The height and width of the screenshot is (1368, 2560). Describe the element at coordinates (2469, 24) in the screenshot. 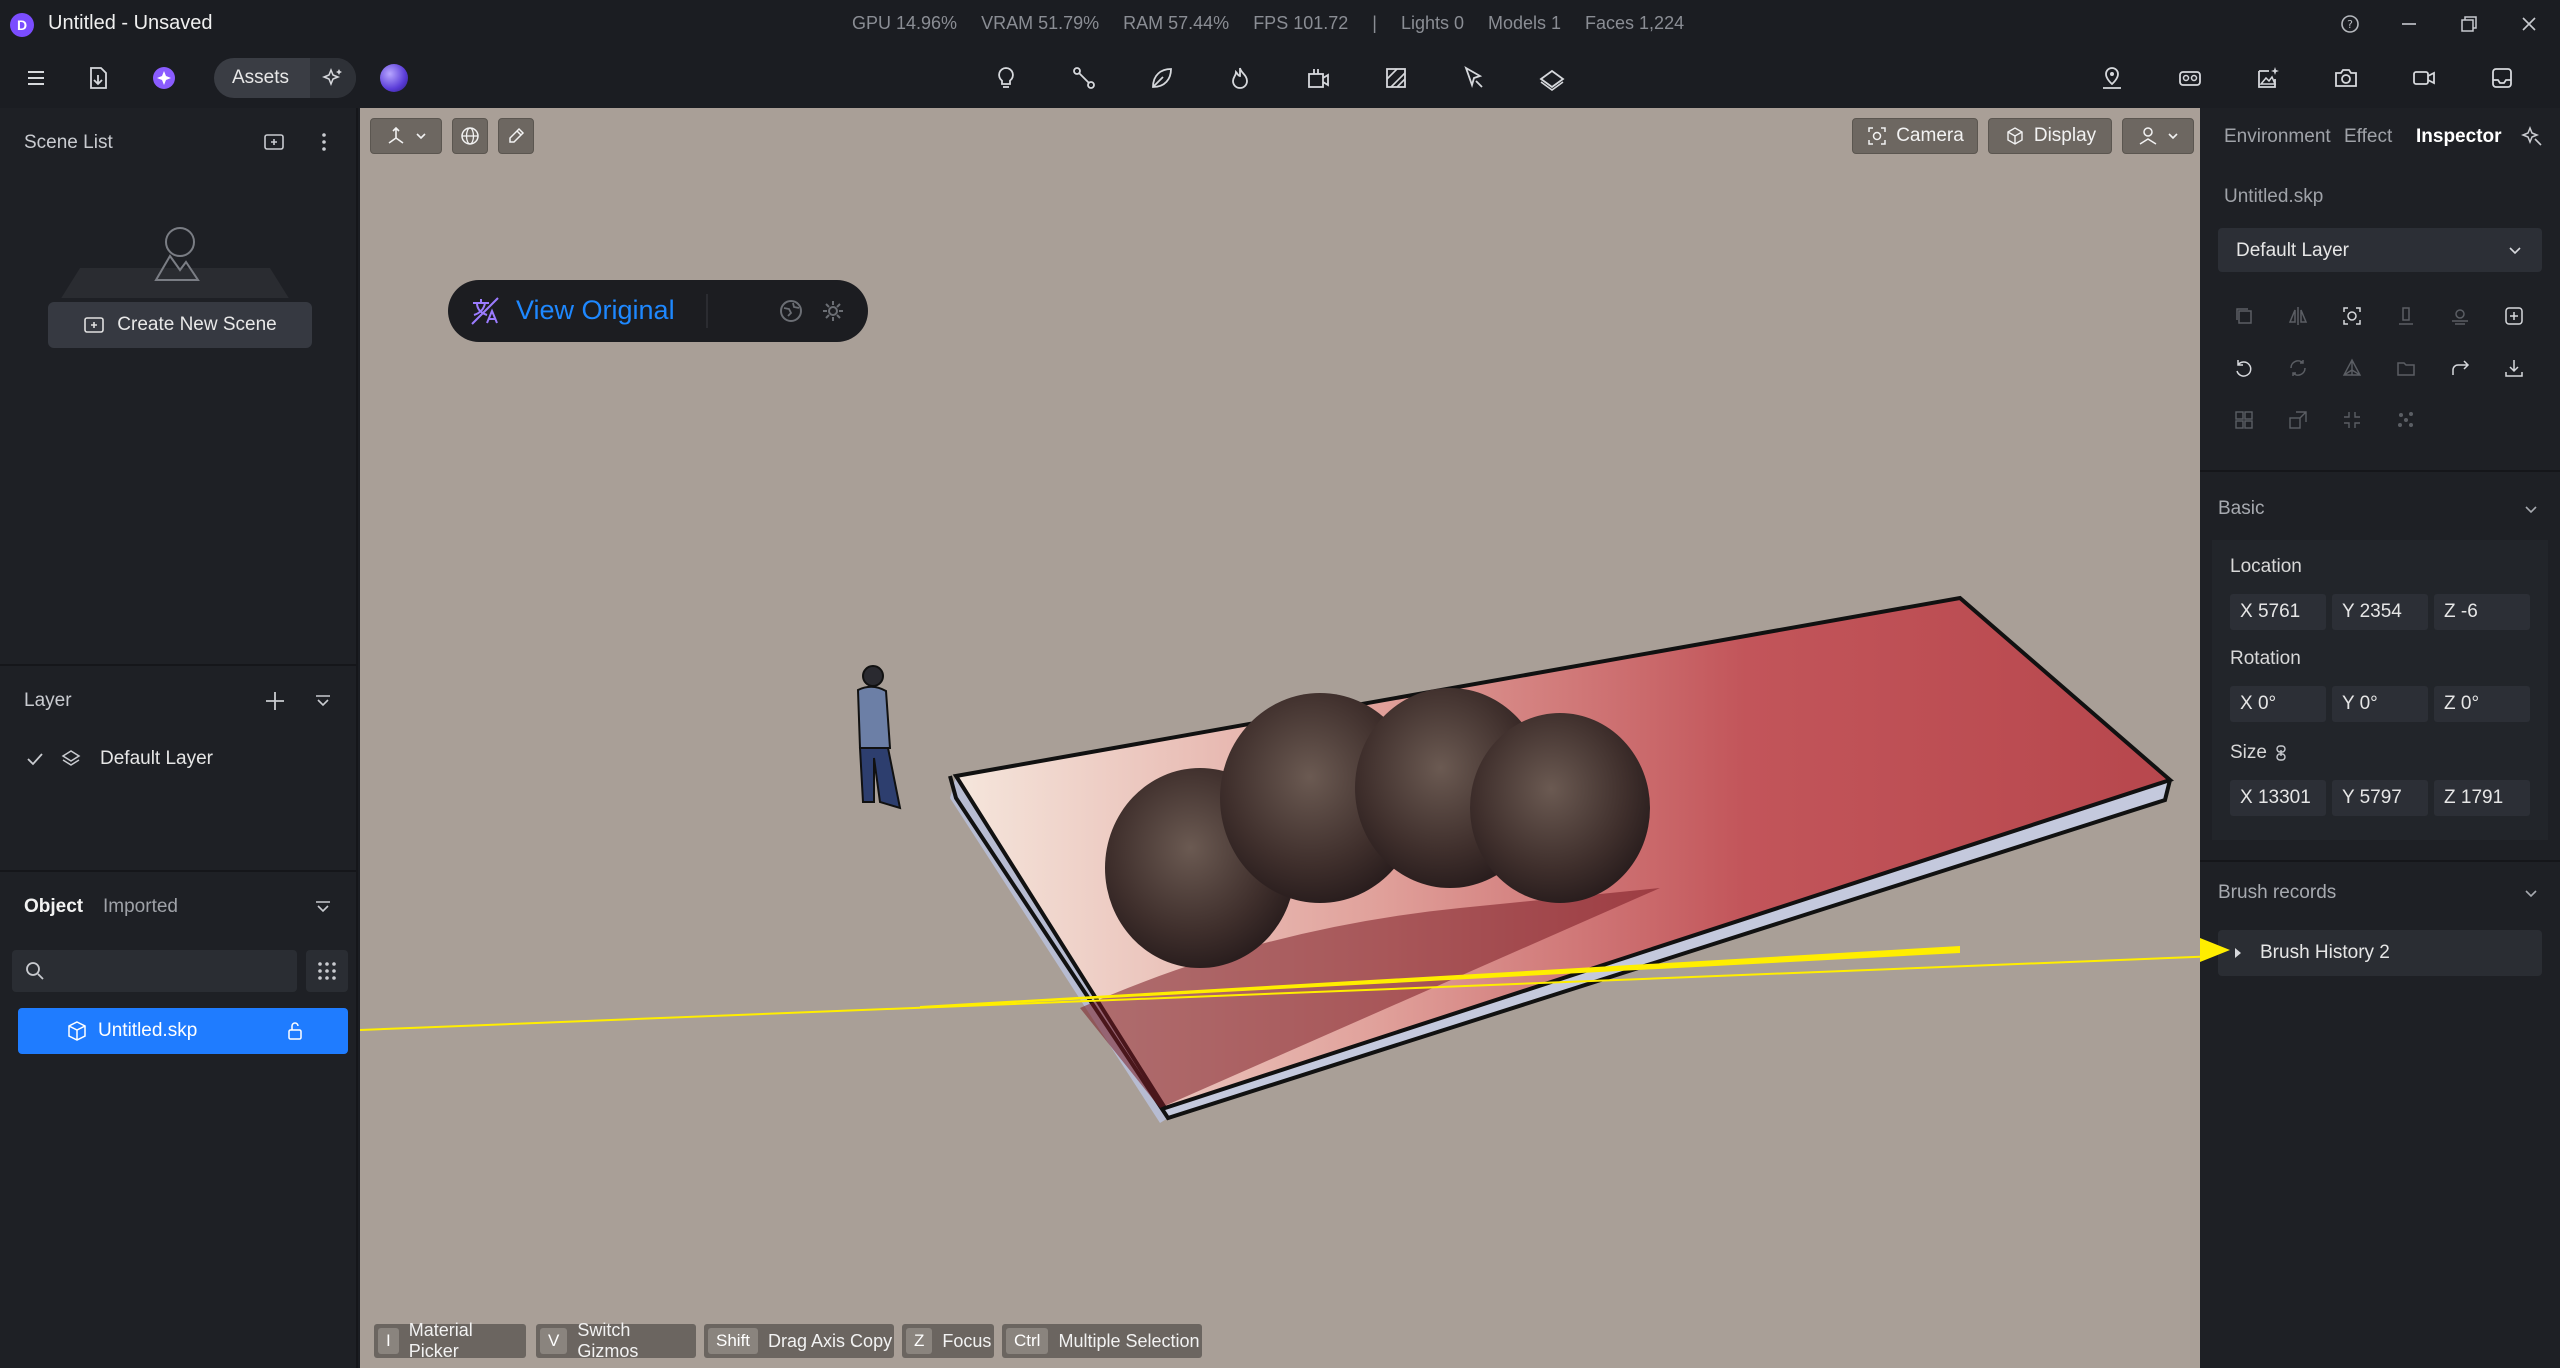

I see `restore-button` at that location.